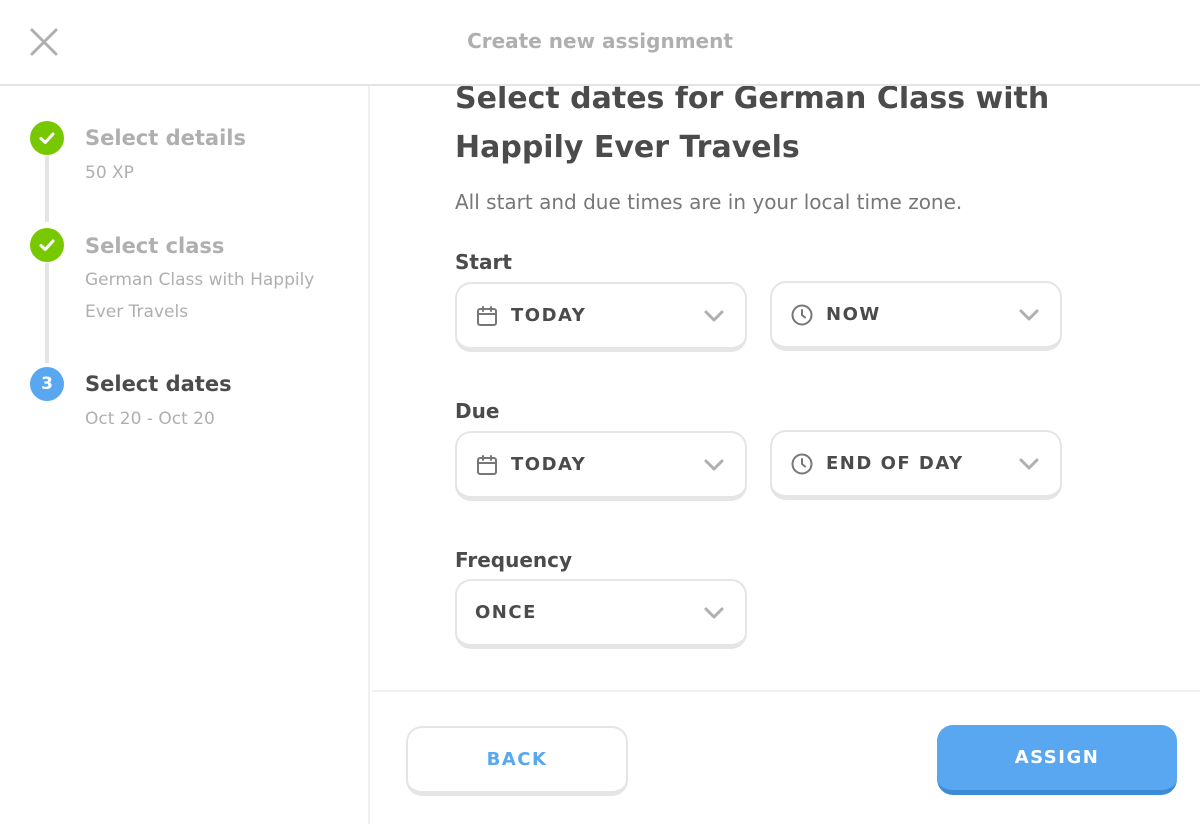 This screenshot has width=1200, height=824. I want to click on assign-button: ASSIGN, so click(1057, 760).